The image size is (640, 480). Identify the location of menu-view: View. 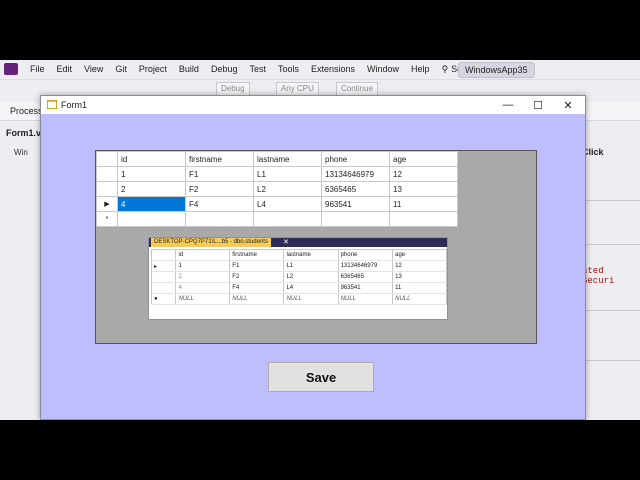
(93, 69).